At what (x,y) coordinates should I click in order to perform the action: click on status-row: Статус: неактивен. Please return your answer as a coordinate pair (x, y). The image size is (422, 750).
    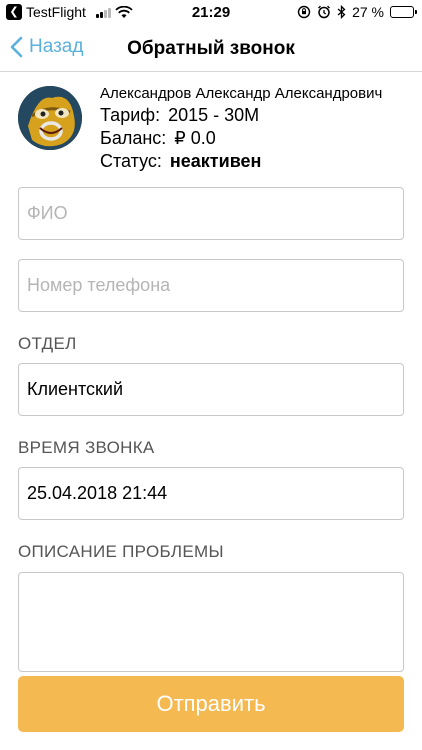
    Looking at the image, I should click on (241, 161).